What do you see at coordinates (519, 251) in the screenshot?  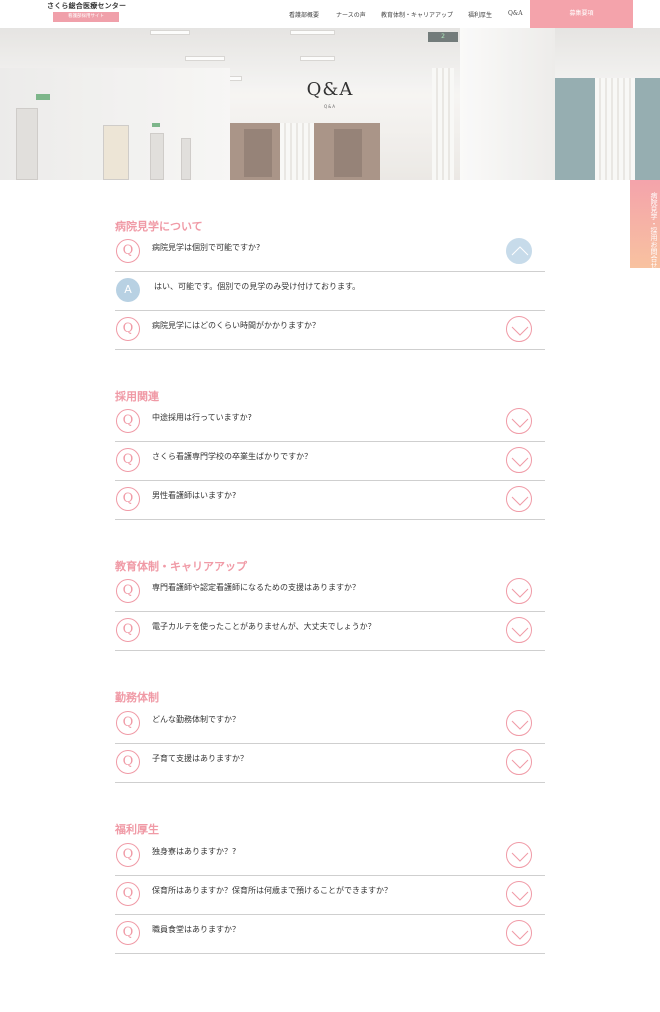 I see `chevron-up-icon` at bounding box center [519, 251].